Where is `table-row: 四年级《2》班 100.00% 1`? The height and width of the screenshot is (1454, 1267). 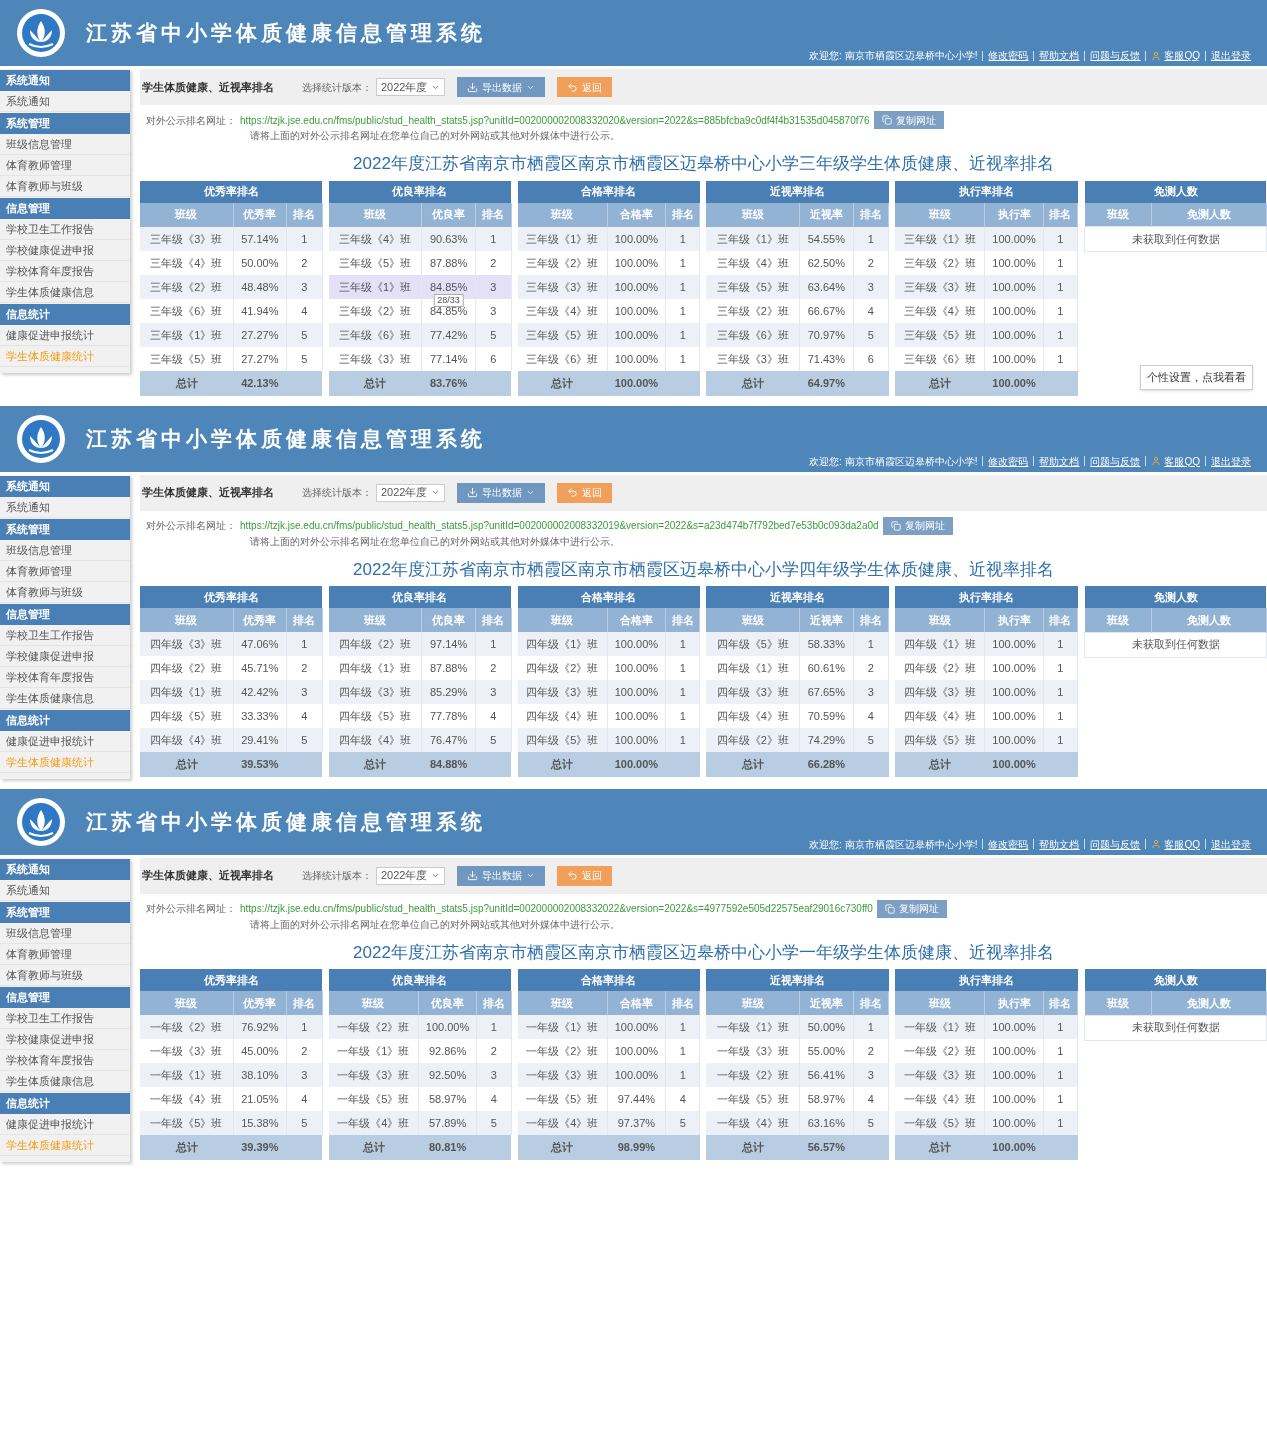 table-row: 四年级《2》班 100.00% 1 is located at coordinates (986, 668).